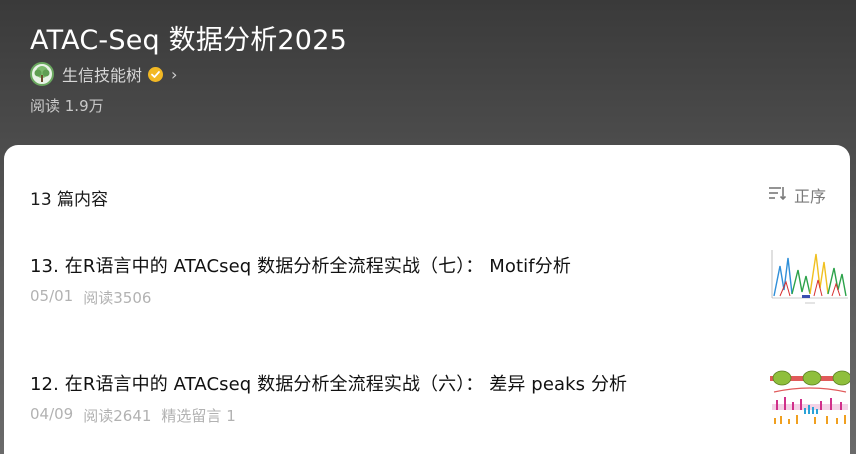 Image resolution: width=856 pixels, height=454 pixels. I want to click on article-reads: 阅读3506, so click(117, 298).